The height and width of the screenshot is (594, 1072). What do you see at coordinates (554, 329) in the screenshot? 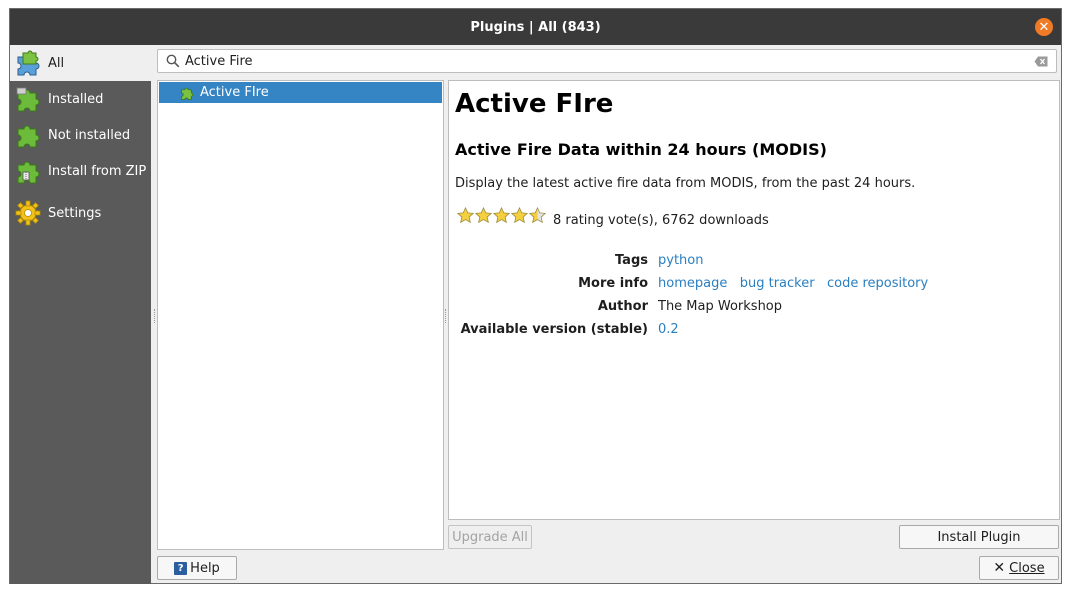
I see `version-label: Available version (stable)` at bounding box center [554, 329].